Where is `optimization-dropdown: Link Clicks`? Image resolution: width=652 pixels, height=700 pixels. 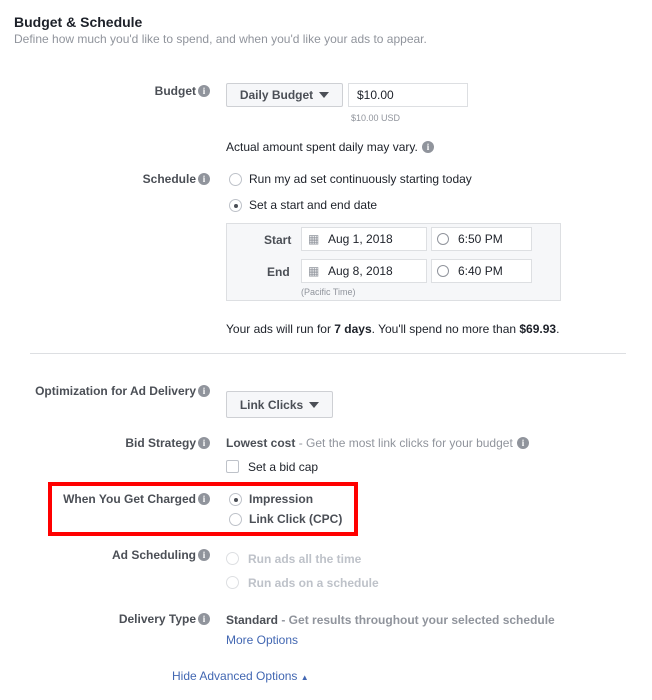 optimization-dropdown: Link Clicks is located at coordinates (279, 404).